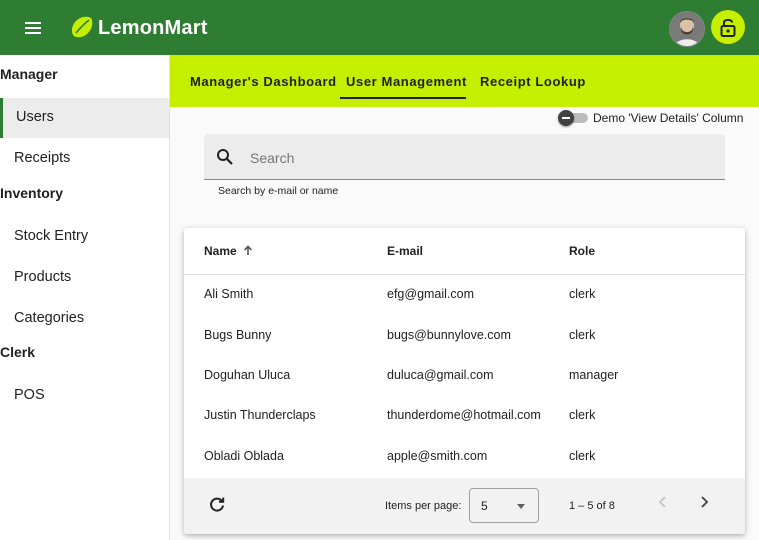 This screenshot has width=759, height=540. I want to click on table-row: Bugs Bunny bugs@bunnylove.com clerk, so click(464, 336).